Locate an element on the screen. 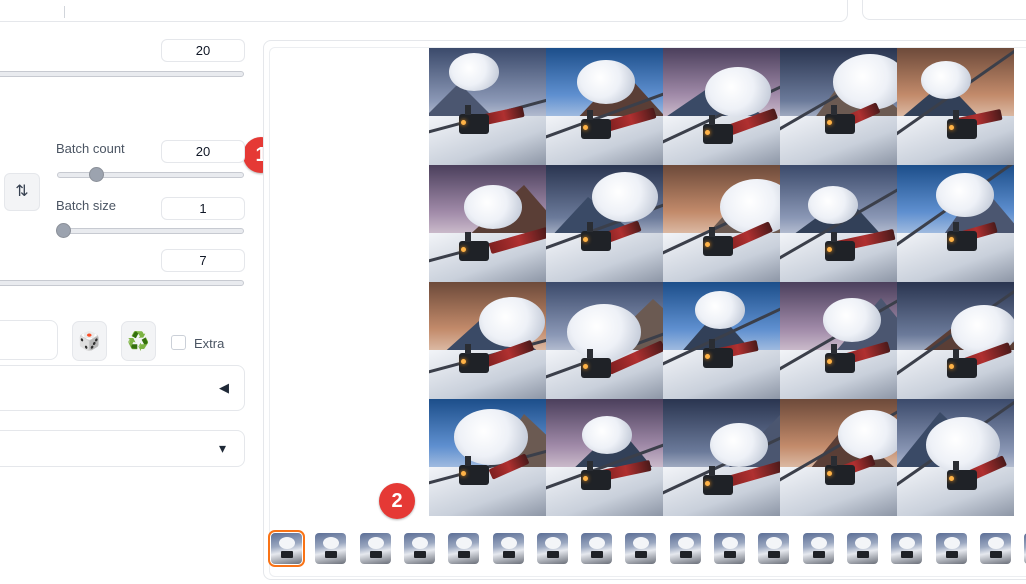  top-right-panel is located at coordinates (944, 10).